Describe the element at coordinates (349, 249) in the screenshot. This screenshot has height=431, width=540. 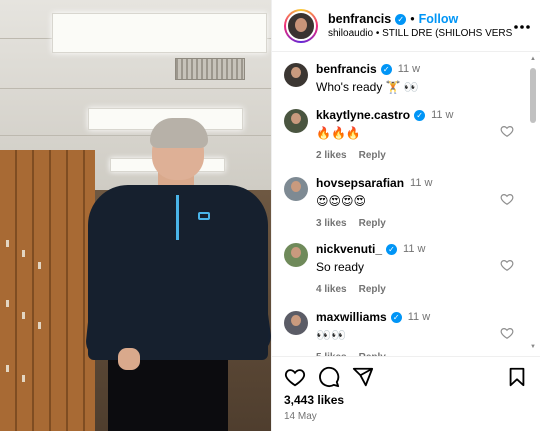
I see `commenter-username: nickvenuti_` at that location.